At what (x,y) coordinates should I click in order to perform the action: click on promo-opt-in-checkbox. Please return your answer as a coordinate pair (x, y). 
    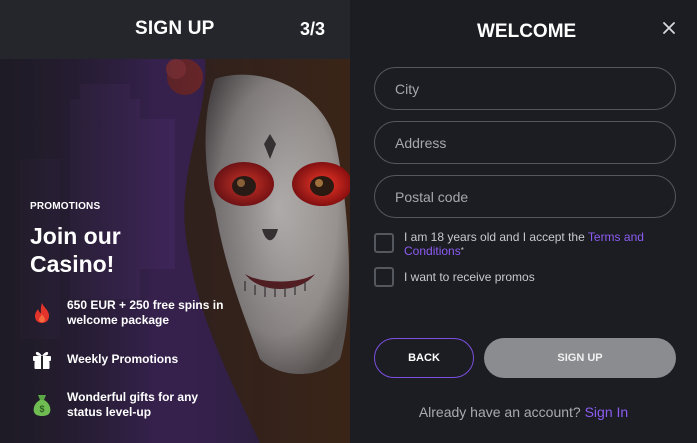
    Looking at the image, I should click on (384, 277).